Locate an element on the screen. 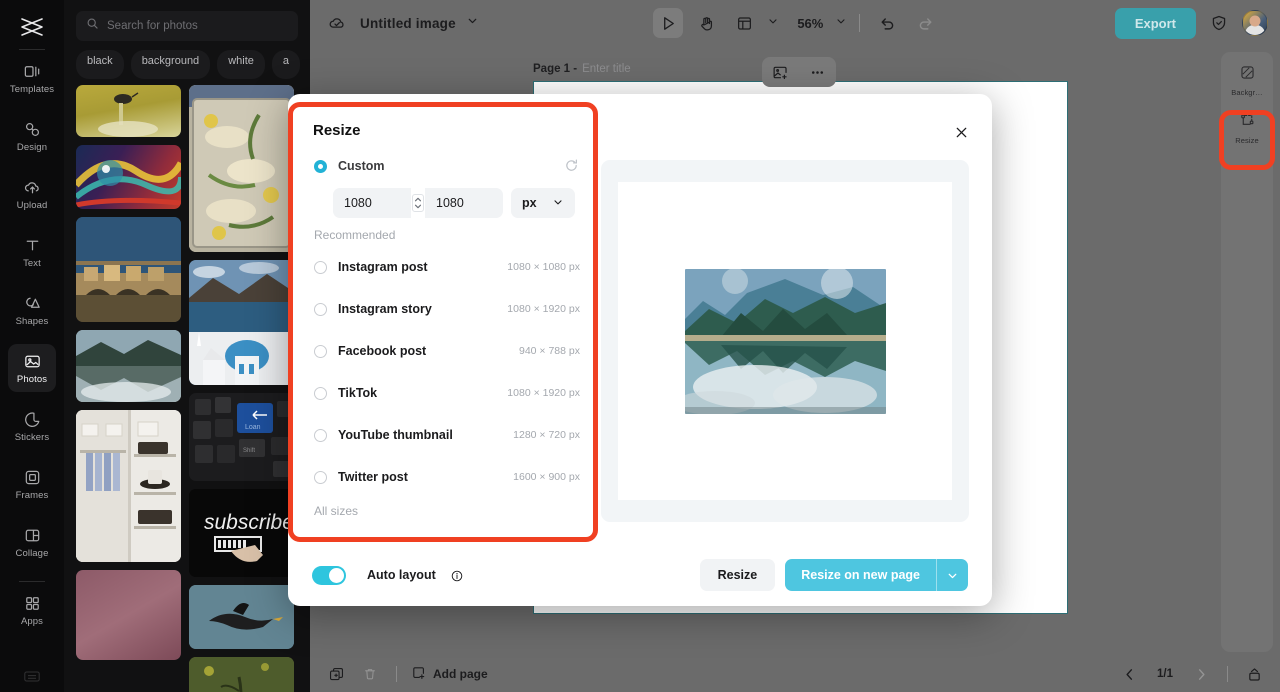 This screenshot has width=1280, height=692. keyboard-shortcuts-icon is located at coordinates (32, 679).